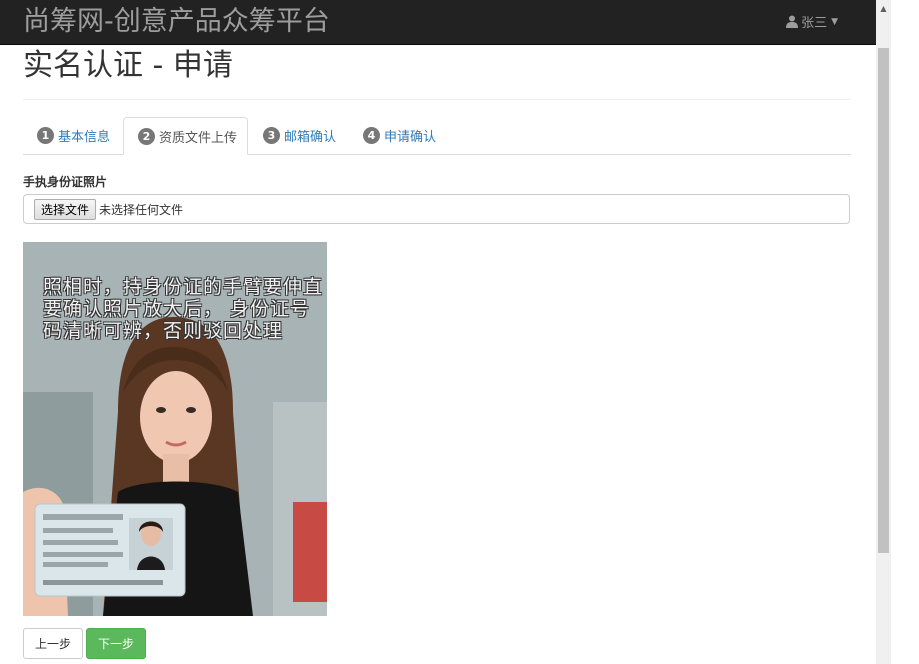 This screenshot has width=919, height=664. I want to click on caret-down-icon: ▼, so click(834, 21).